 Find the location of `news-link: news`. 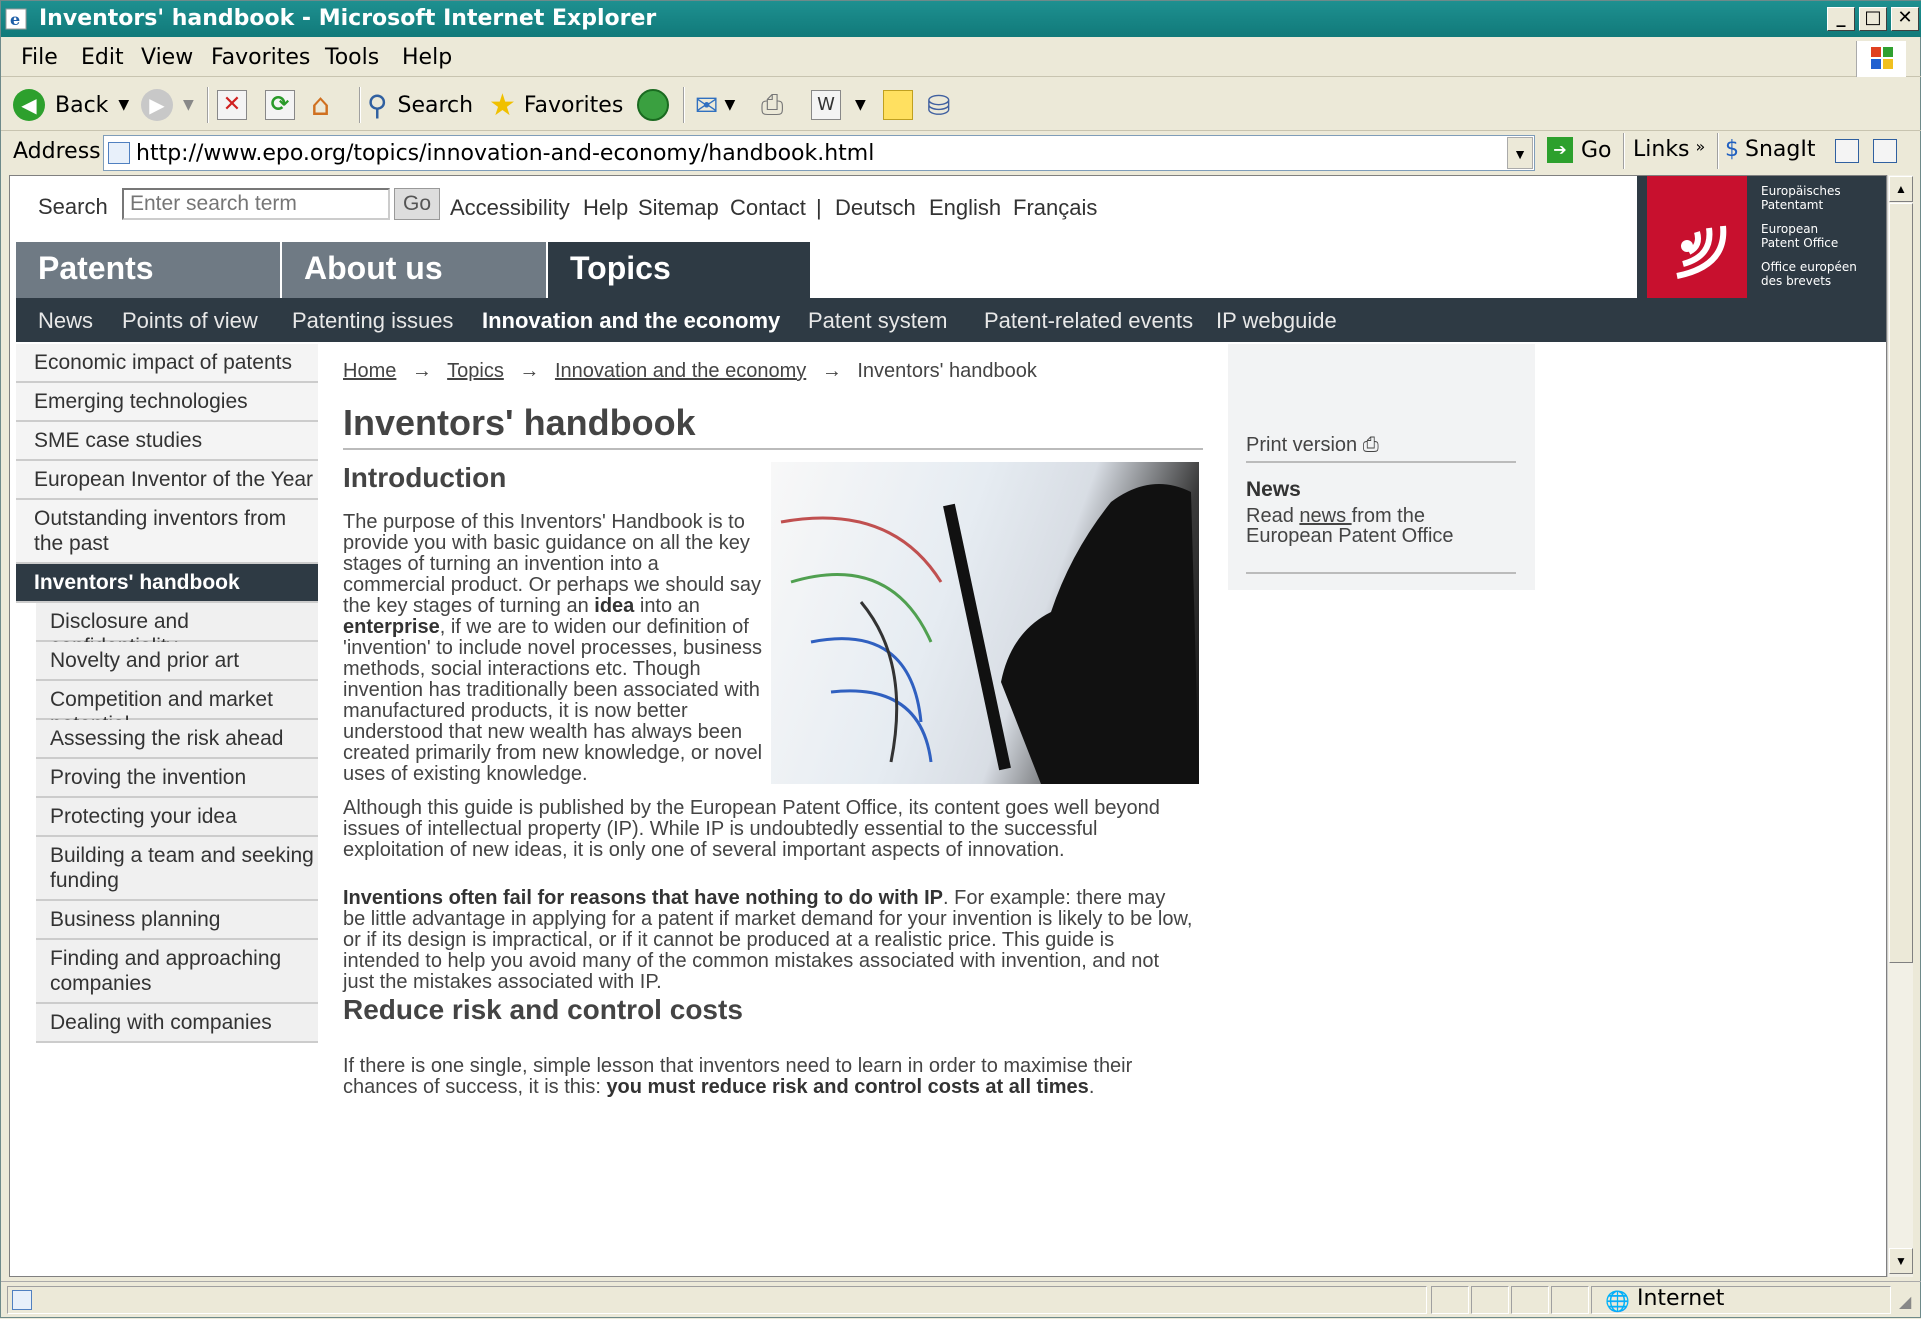

news-link: news is located at coordinates (1325, 516).